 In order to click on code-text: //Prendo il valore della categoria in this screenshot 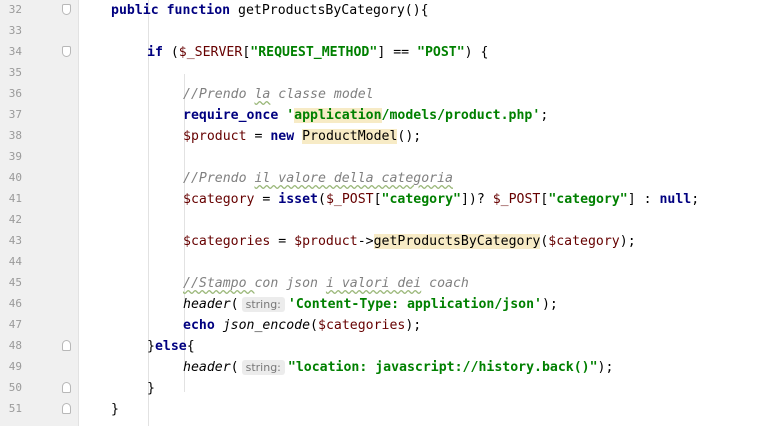, I will do `click(318, 178)`.